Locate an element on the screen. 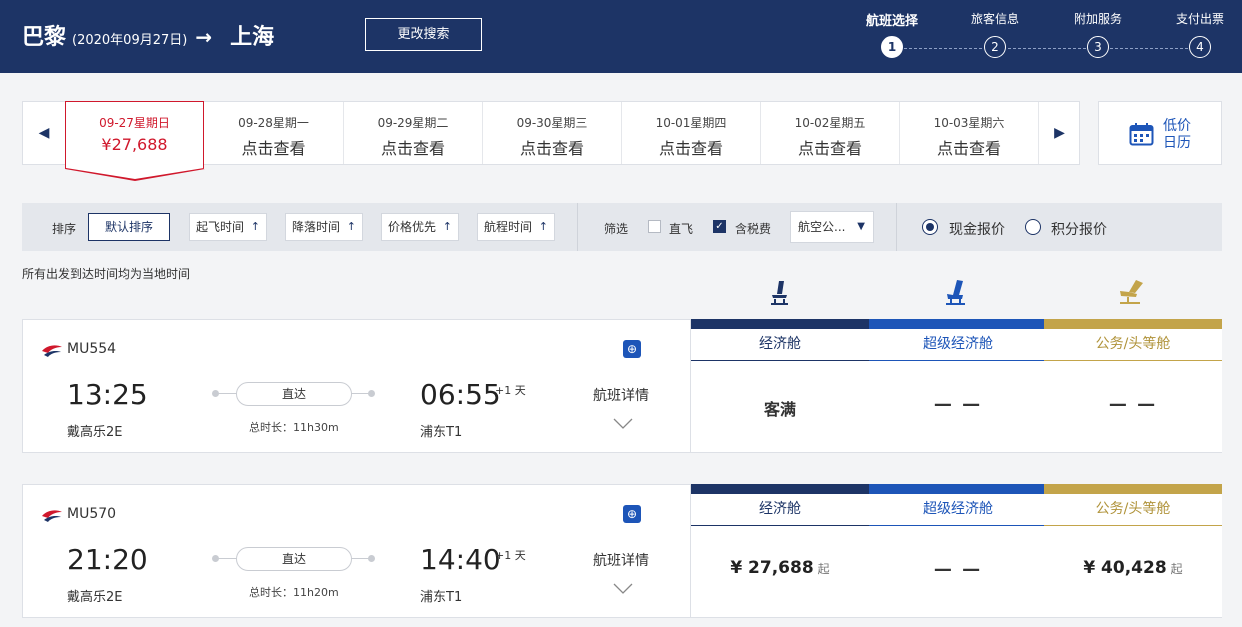 The height and width of the screenshot is (627, 1242). economy-fare-value: 客满 is located at coordinates (779, 409).